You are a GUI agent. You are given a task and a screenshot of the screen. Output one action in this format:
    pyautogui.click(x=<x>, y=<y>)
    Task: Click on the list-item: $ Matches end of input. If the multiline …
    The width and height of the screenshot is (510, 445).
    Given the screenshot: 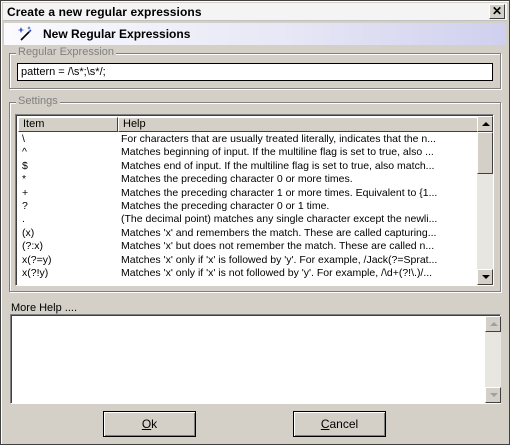 What is the action you would take?
    pyautogui.click(x=248, y=166)
    